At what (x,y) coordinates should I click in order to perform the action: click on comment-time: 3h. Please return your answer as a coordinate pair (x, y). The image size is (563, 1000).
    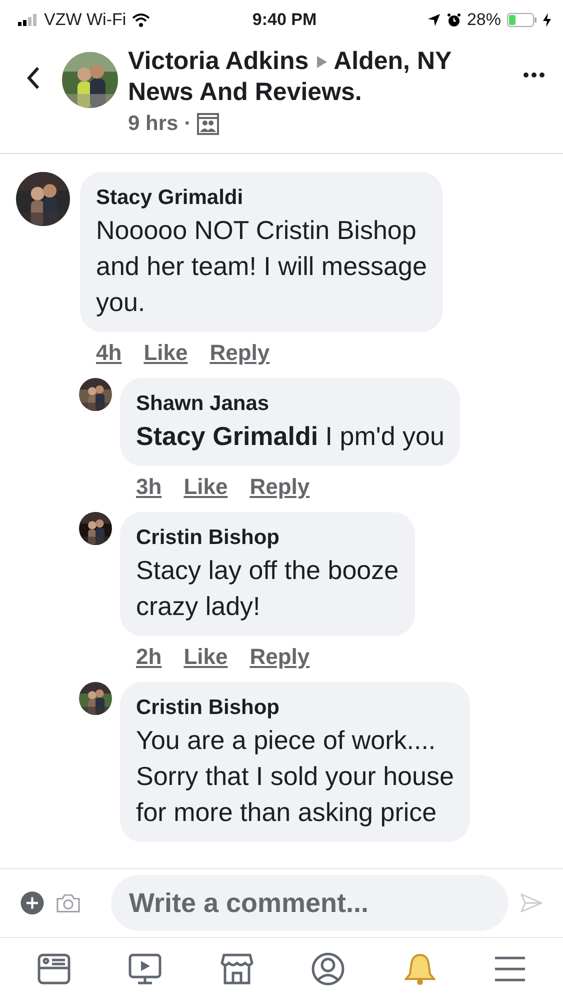
    Looking at the image, I should click on (149, 487).